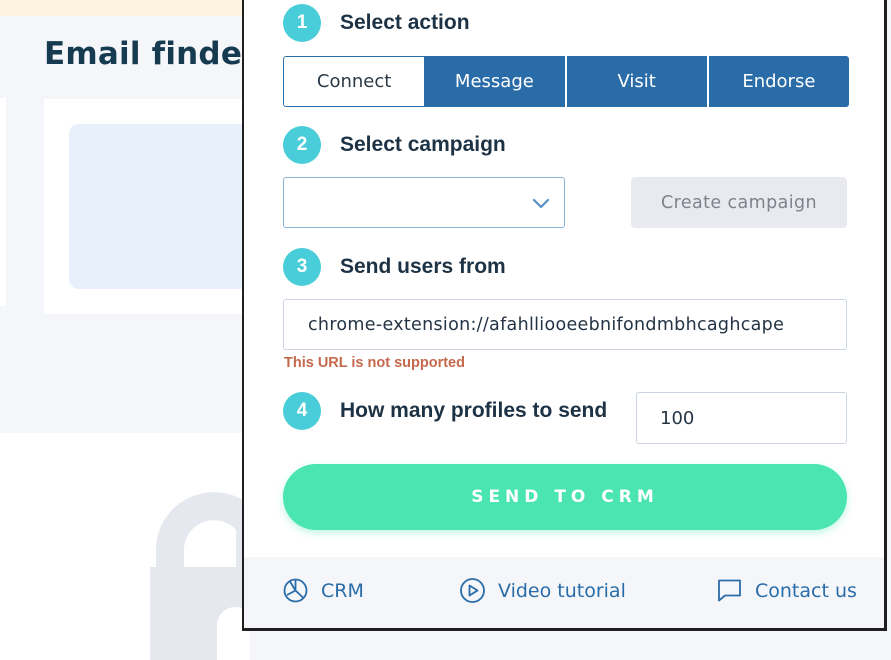 The image size is (891, 660). Describe the element at coordinates (565, 497) in the screenshot. I see `send-to-crm-button: SEND TO CRM` at that location.